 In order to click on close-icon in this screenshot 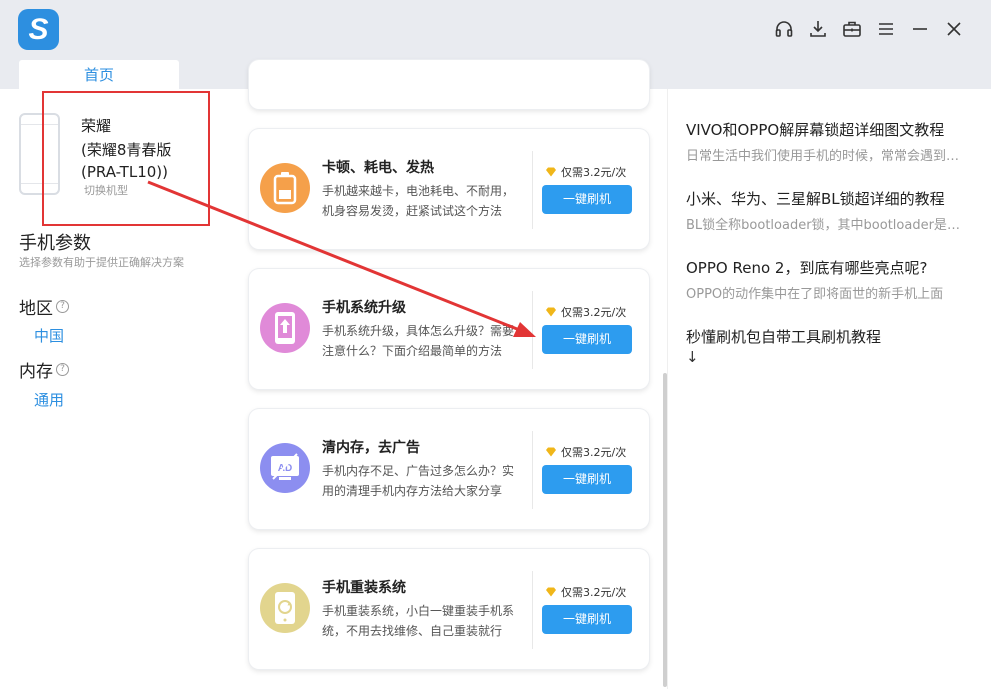, I will do `click(954, 29)`.